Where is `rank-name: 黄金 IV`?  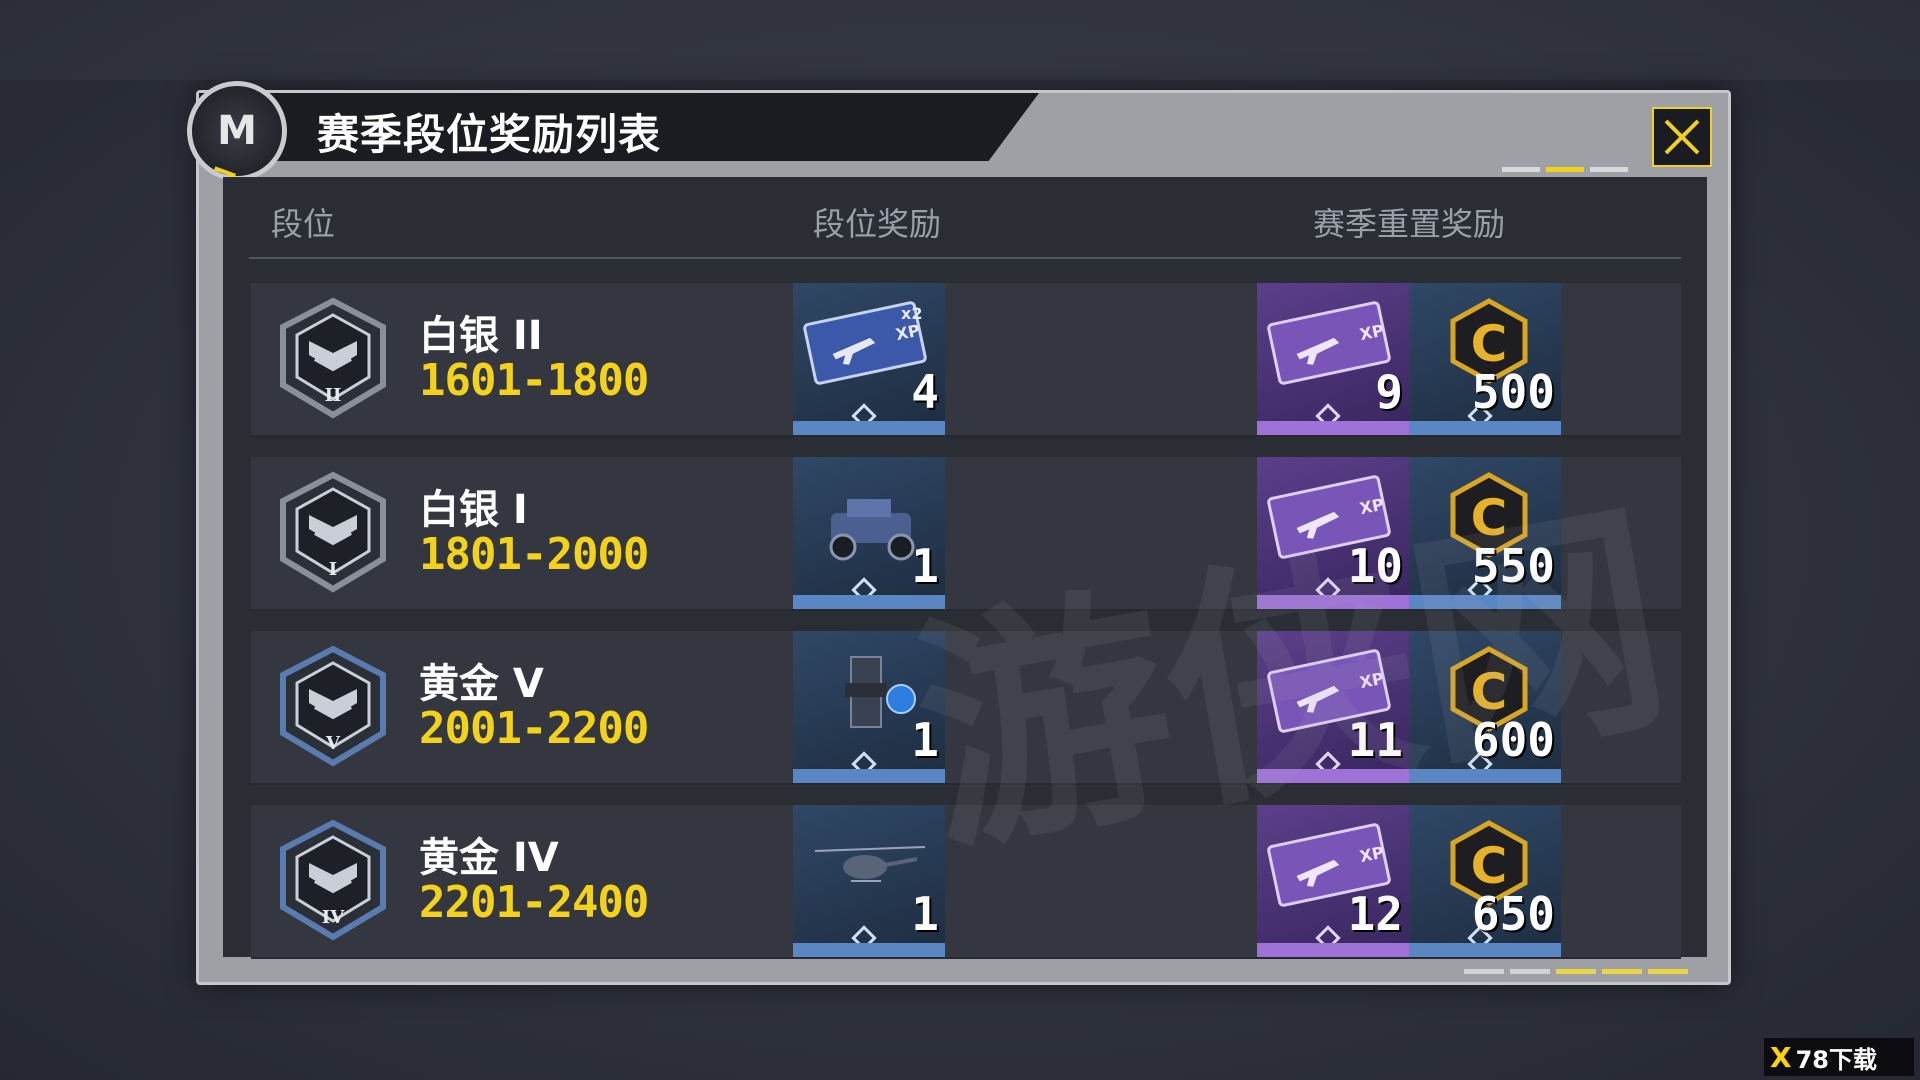 rank-name: 黄金 IV is located at coordinates (489, 858).